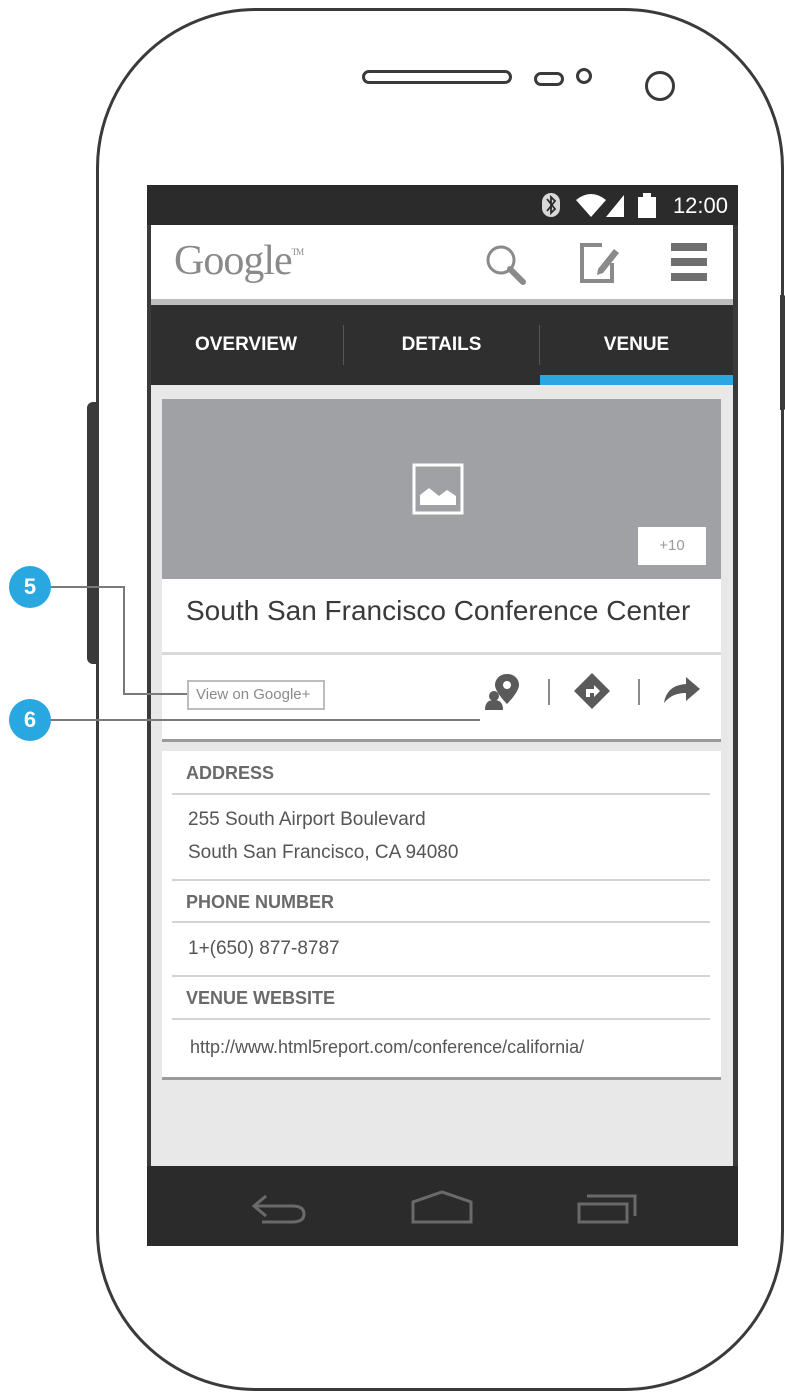  Describe the element at coordinates (265, 653) in the screenshot. I see `callout-leader-lines` at that location.